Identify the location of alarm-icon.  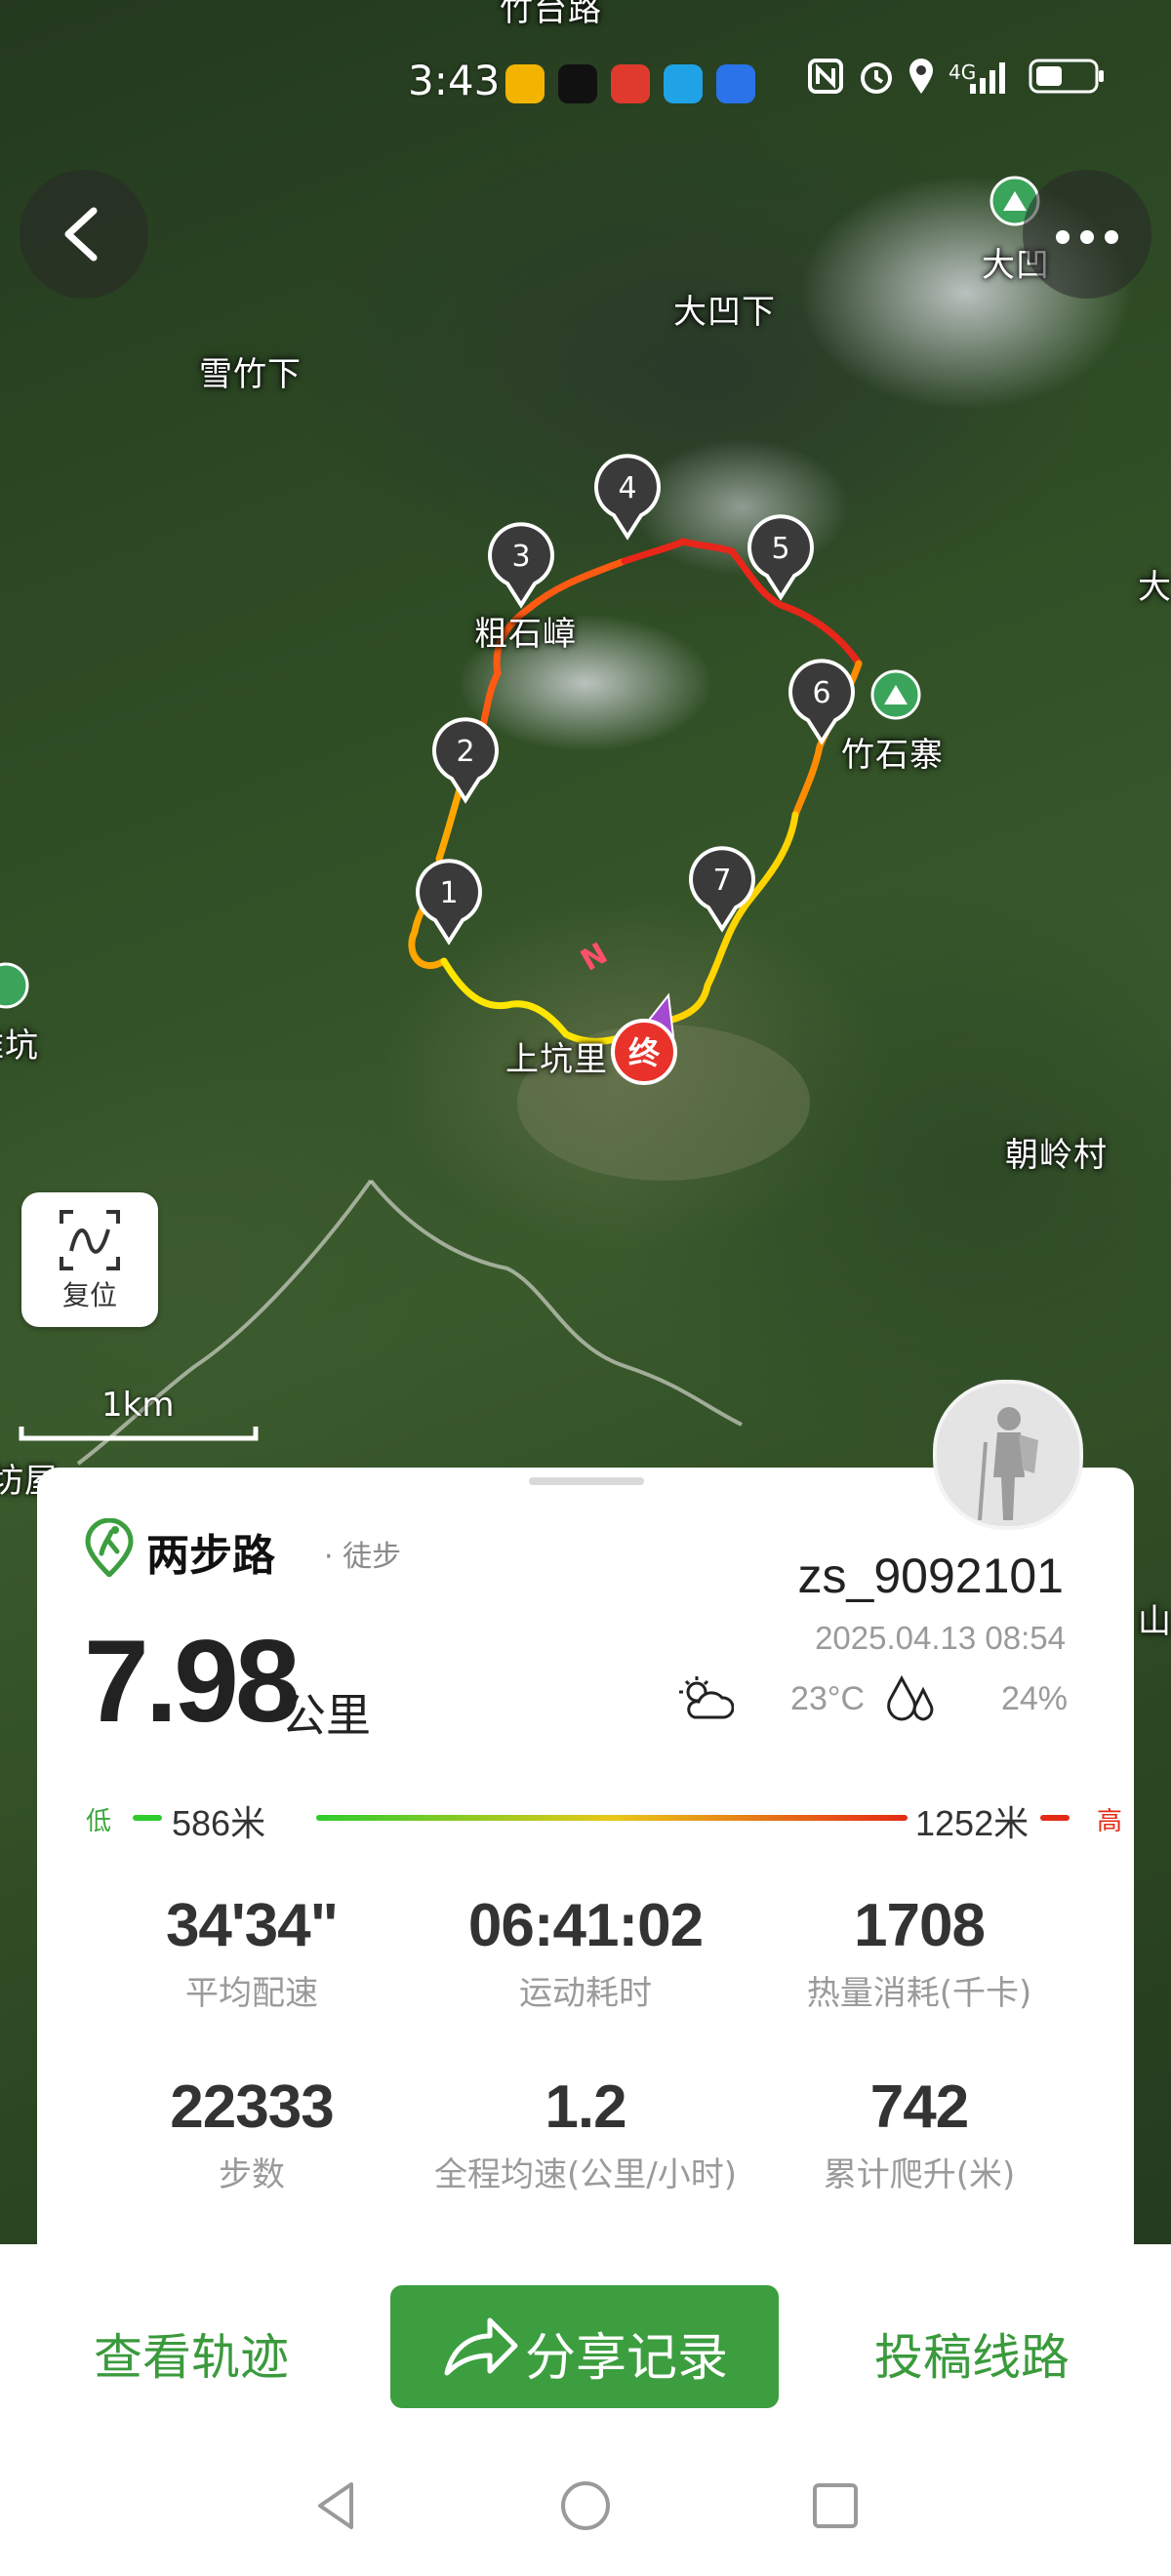
(876, 78).